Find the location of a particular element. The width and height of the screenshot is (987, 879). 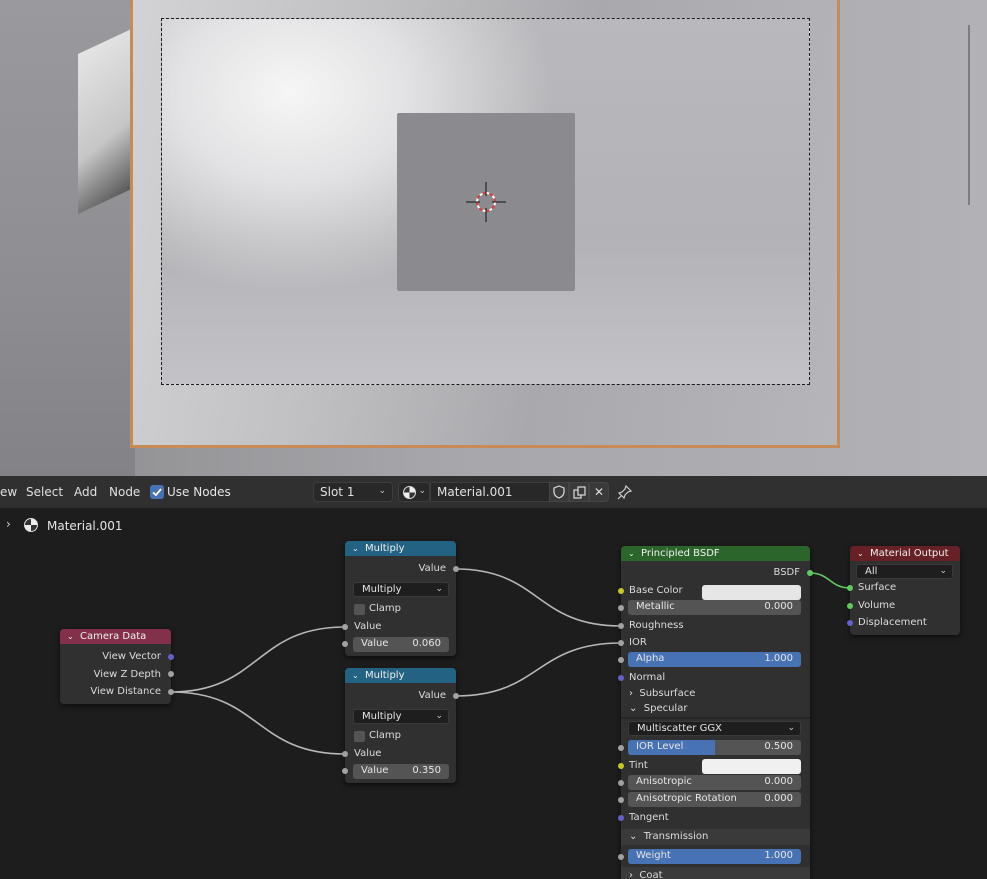

unlink-material-button: ✕ is located at coordinates (599, 492).